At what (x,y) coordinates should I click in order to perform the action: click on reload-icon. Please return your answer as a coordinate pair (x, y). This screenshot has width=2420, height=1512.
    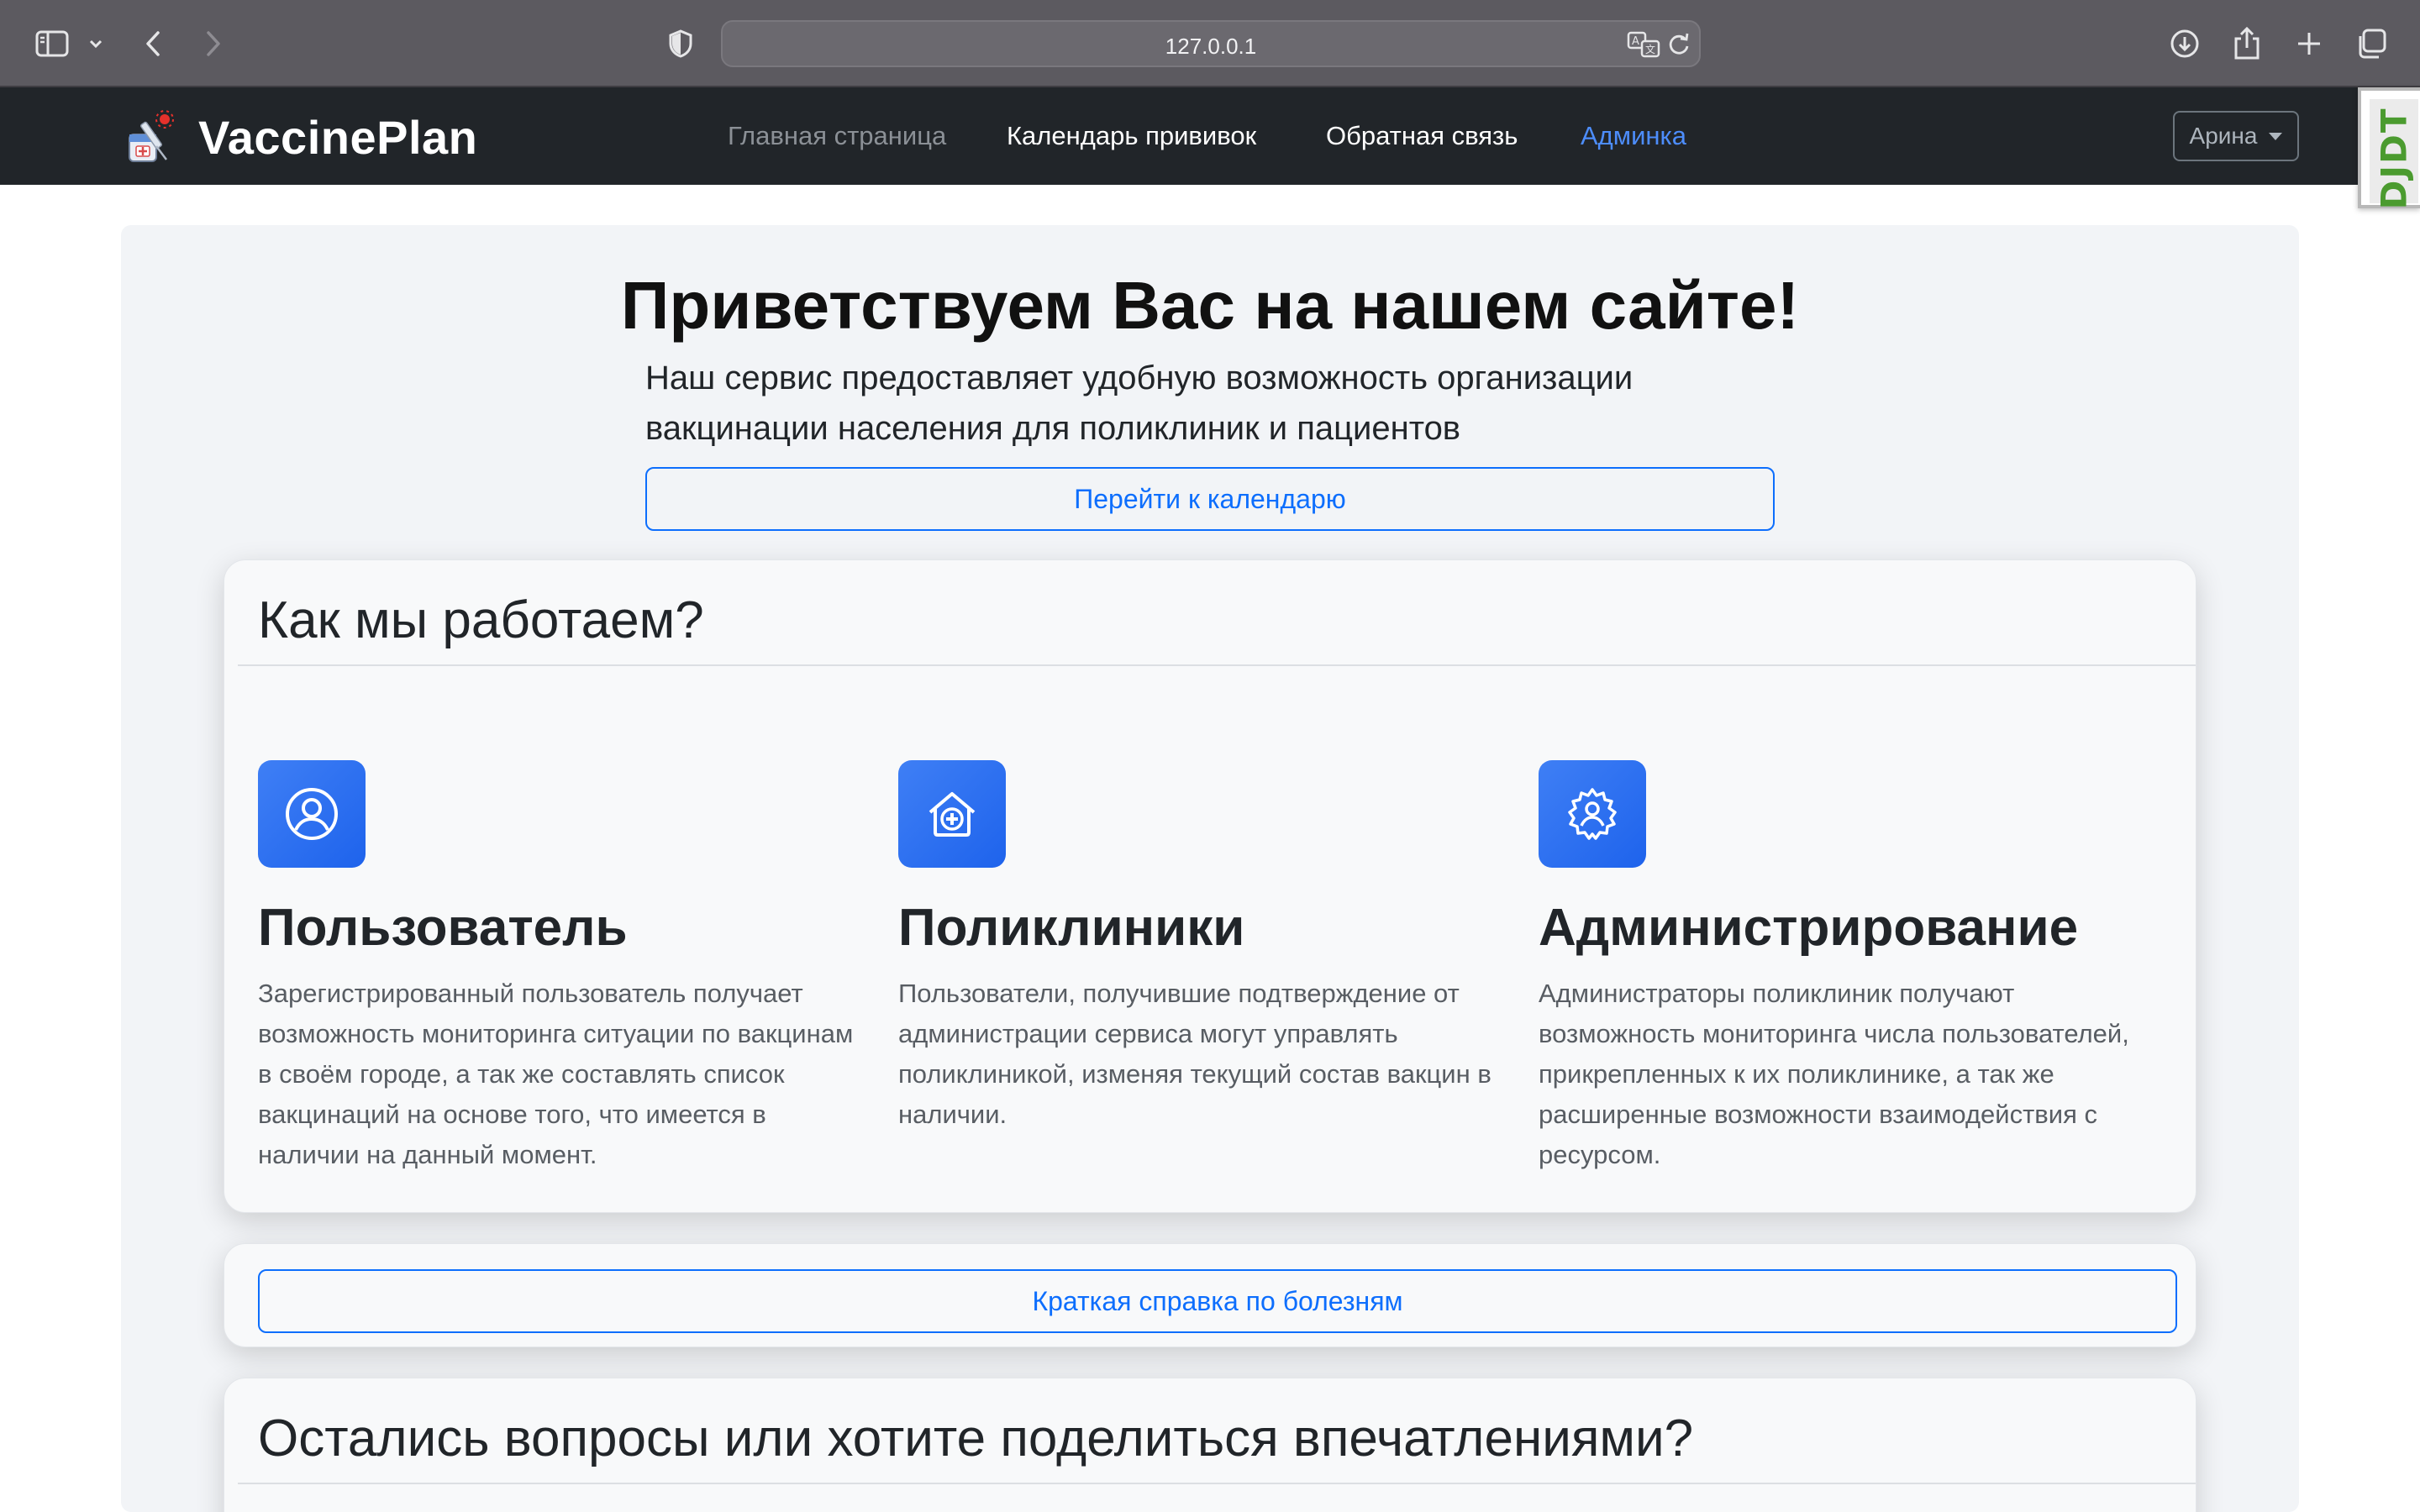
    Looking at the image, I should click on (1679, 46).